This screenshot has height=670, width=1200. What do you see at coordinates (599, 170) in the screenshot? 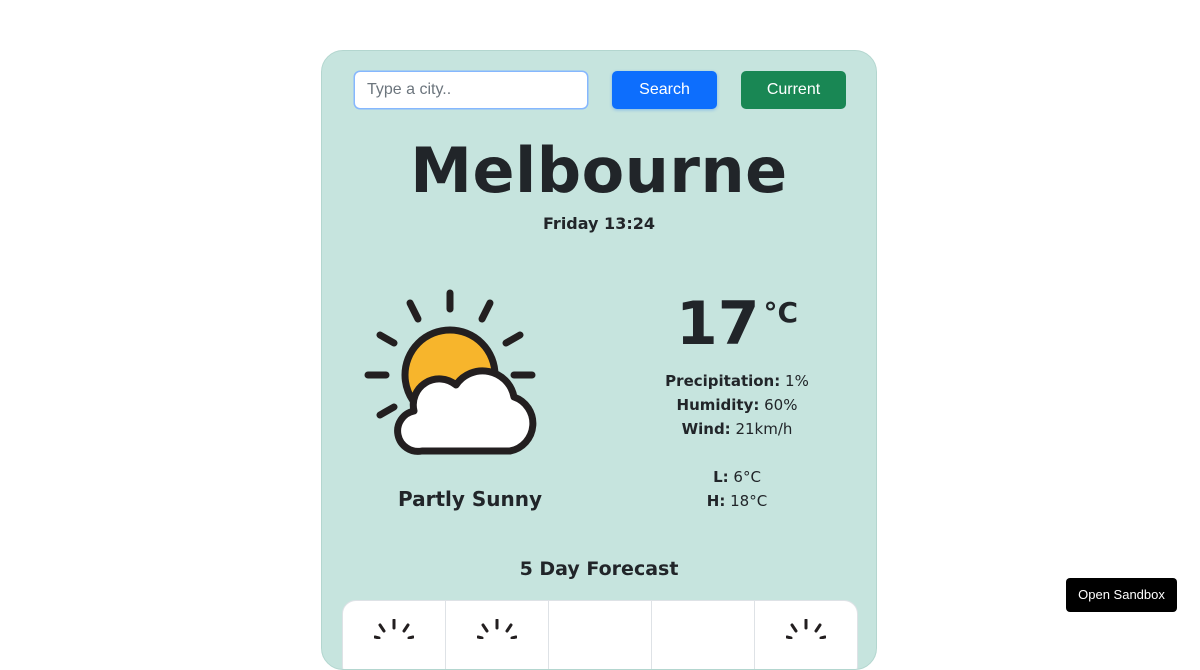
I see `city-name: Melbourne` at bounding box center [599, 170].